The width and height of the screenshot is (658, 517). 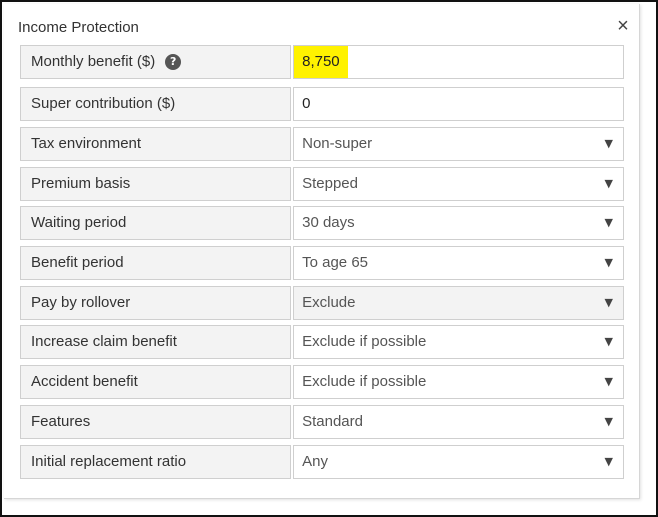 I want to click on row-waiting-period: Waiting period 30 days ▼, so click(x=322, y=223).